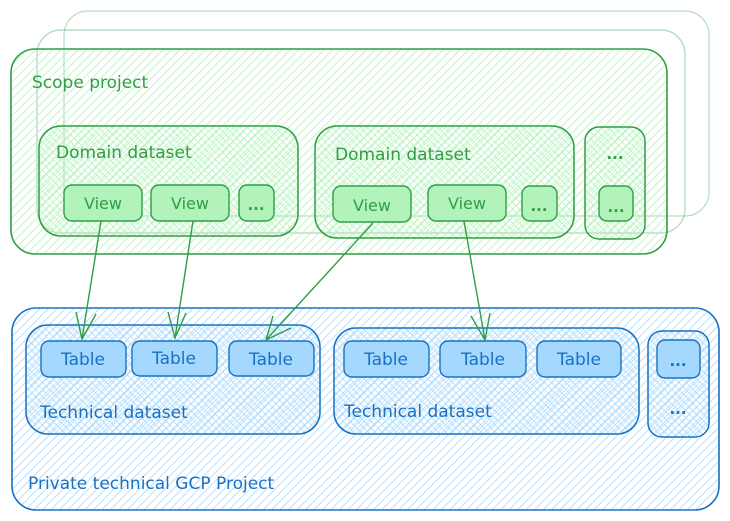 This screenshot has width=730, height=521. Describe the element at coordinates (486, 381) in the screenshot. I see `technical-dataset-2: Technical dataset Table Table Table` at that location.